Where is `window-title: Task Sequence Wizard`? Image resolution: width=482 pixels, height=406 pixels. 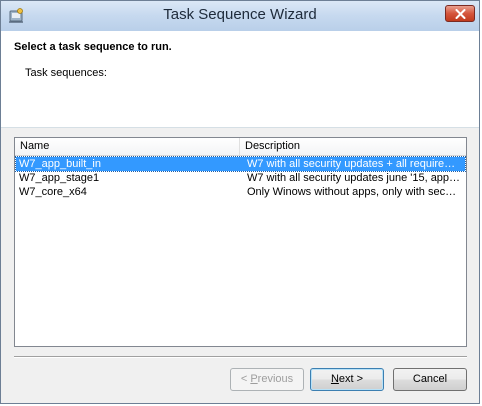
window-title: Task Sequence Wizard is located at coordinates (240, 14).